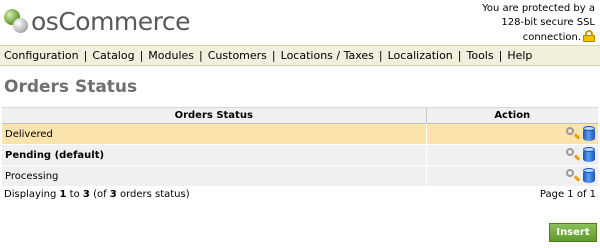  What do you see at coordinates (480, 55) in the screenshot?
I see `nav-item-tools: Tools` at bounding box center [480, 55].